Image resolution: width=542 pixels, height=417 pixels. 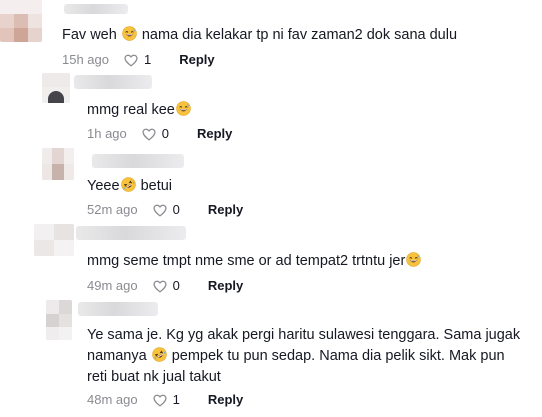 What do you see at coordinates (154, 377) in the screenshot?
I see `comment-text-line: reti buat nk jual takut` at bounding box center [154, 377].